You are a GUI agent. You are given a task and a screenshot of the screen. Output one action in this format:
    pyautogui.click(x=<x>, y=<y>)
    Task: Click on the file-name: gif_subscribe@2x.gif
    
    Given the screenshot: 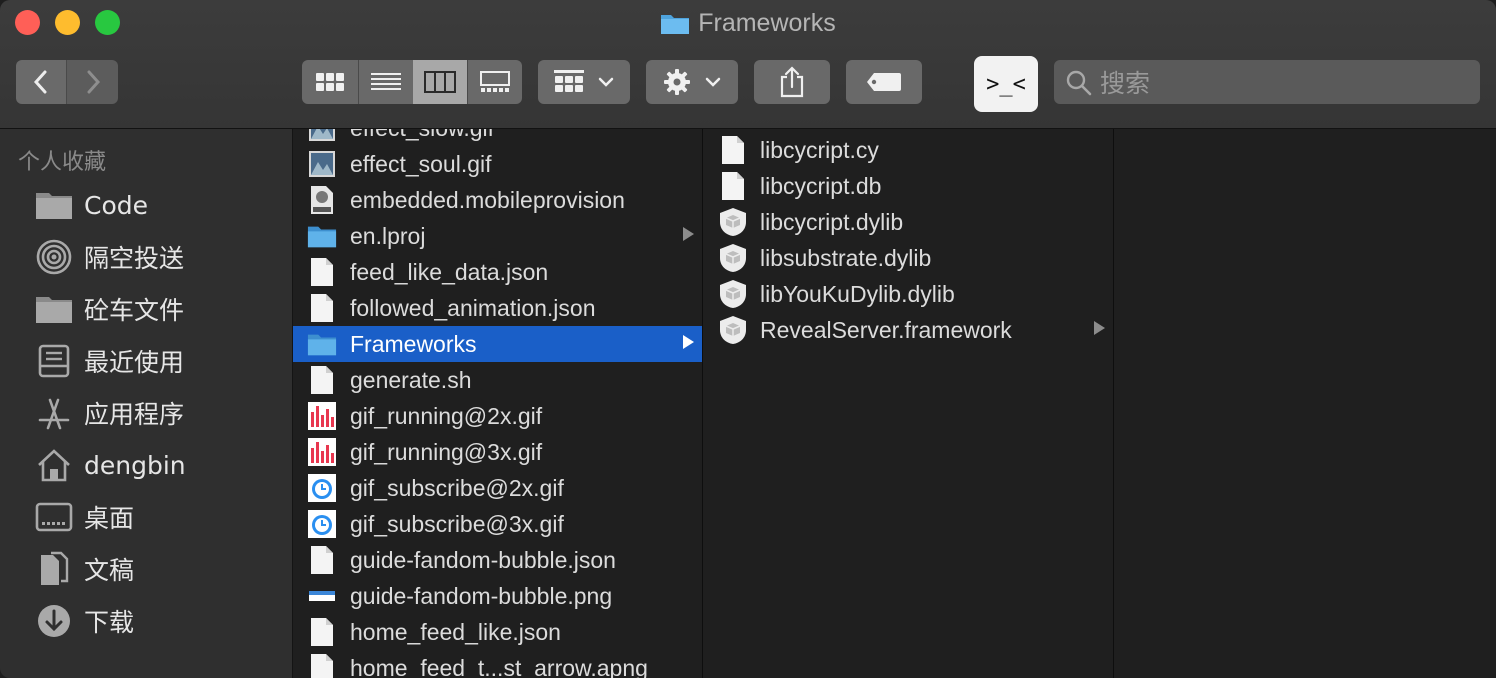 What is the action you would take?
    pyautogui.click(x=457, y=487)
    